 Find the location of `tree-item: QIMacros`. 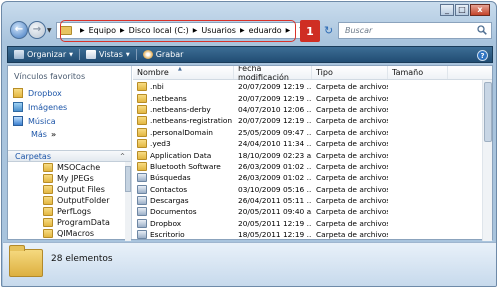

tree-item: QIMacros is located at coordinates (69, 233).